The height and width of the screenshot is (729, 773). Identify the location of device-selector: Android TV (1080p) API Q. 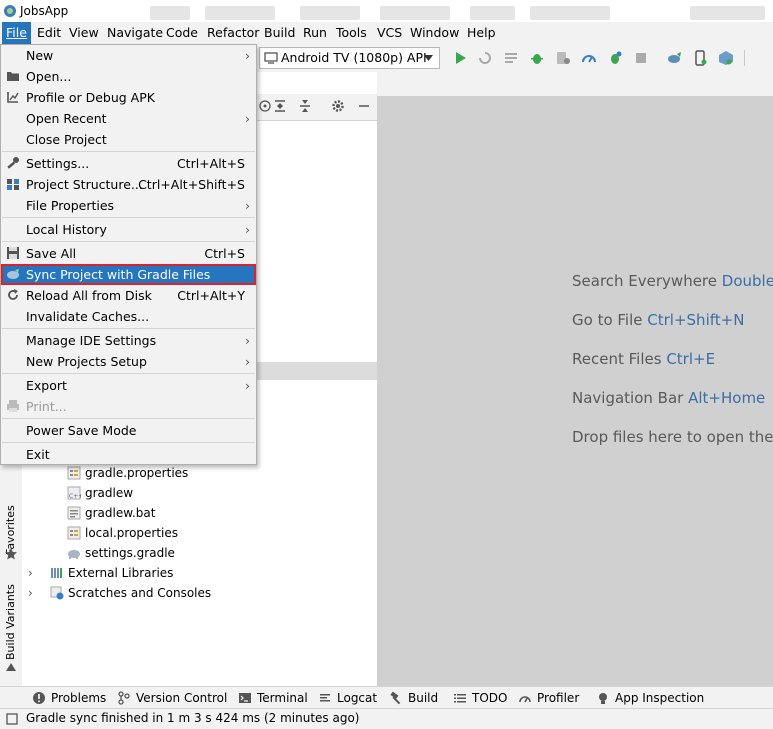
(349, 66).